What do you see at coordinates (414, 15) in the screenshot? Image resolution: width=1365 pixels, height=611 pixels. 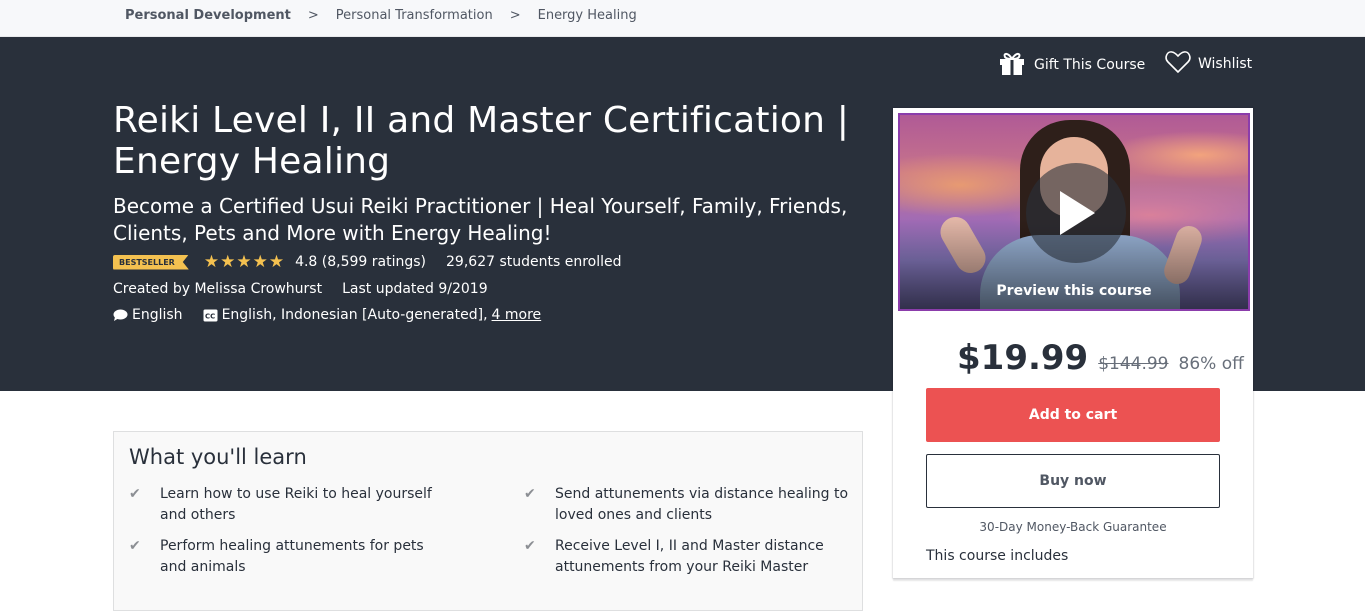 I see `breadcrumb-link-personal-transformation: Personal Transformation` at bounding box center [414, 15].